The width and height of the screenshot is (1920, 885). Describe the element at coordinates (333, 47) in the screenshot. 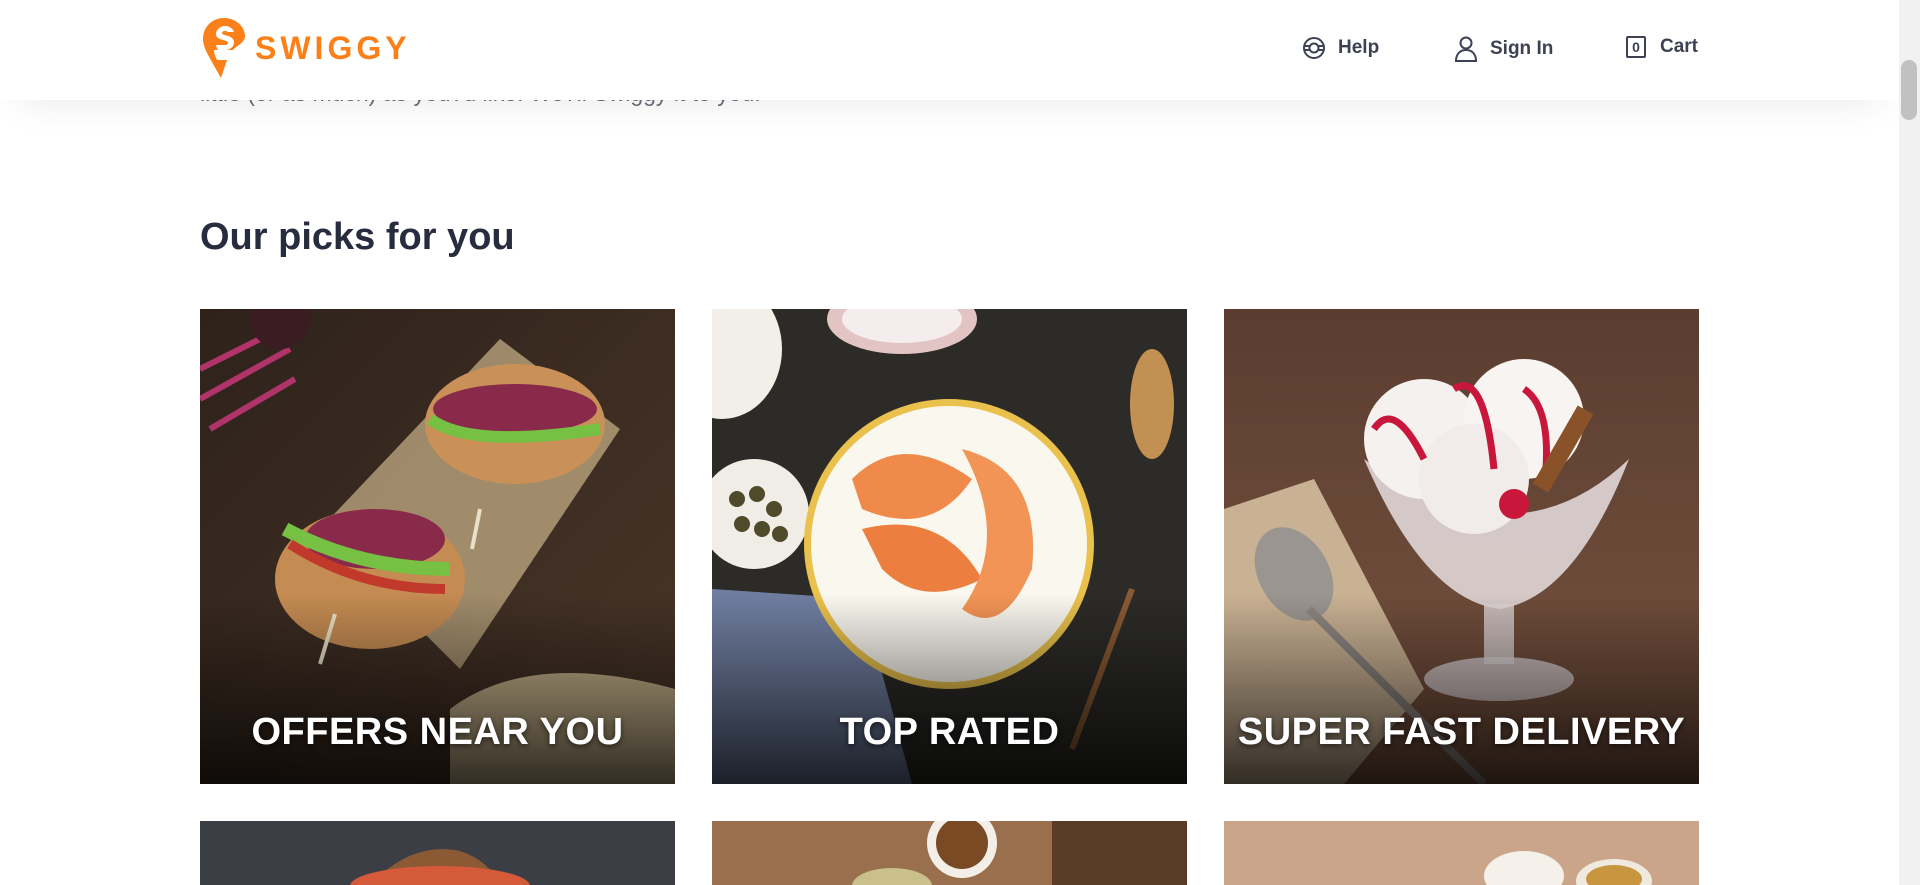

I see `logo-text: SWIGGY` at that location.